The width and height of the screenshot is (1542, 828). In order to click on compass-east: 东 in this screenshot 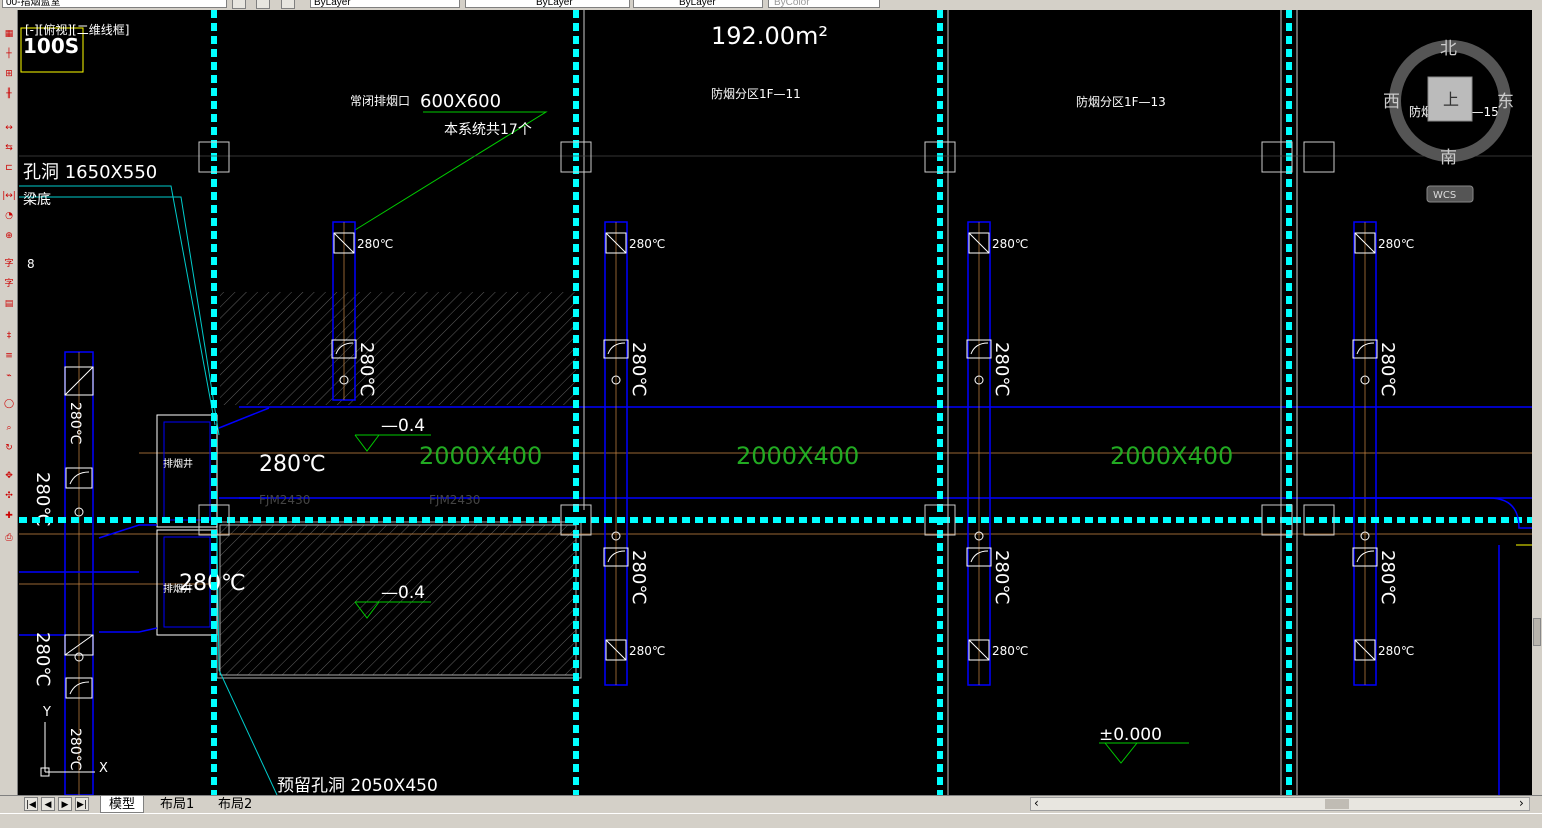, I will do `click(1505, 102)`.